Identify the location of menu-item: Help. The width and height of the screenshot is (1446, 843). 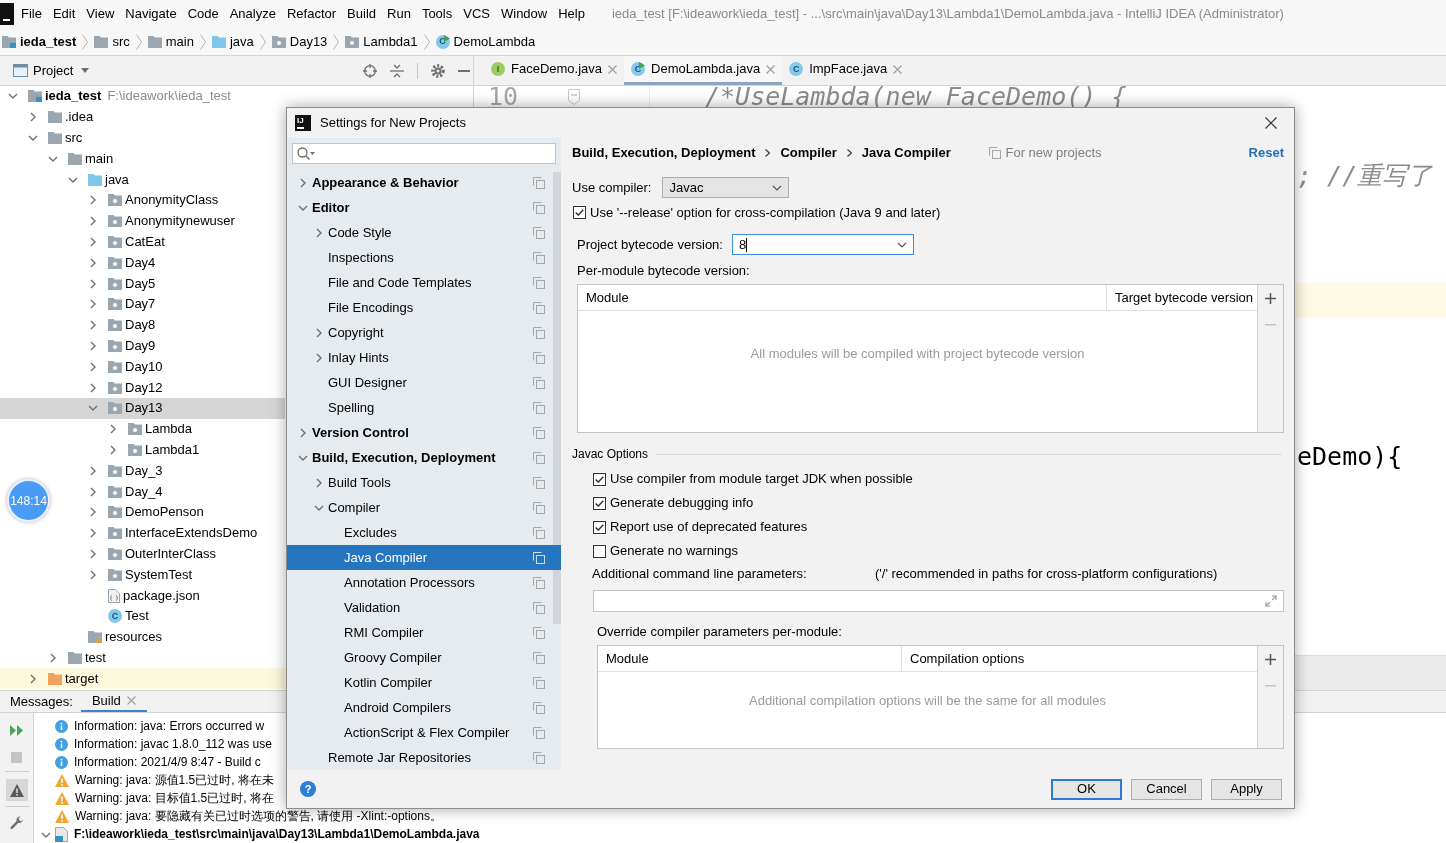
(571, 14).